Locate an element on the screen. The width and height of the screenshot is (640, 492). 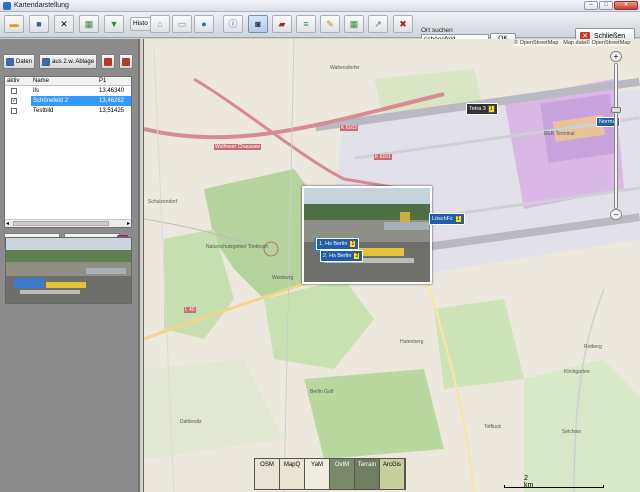
map-label-schulzendorf: Schulzendorf is located at coordinates (163, 202).